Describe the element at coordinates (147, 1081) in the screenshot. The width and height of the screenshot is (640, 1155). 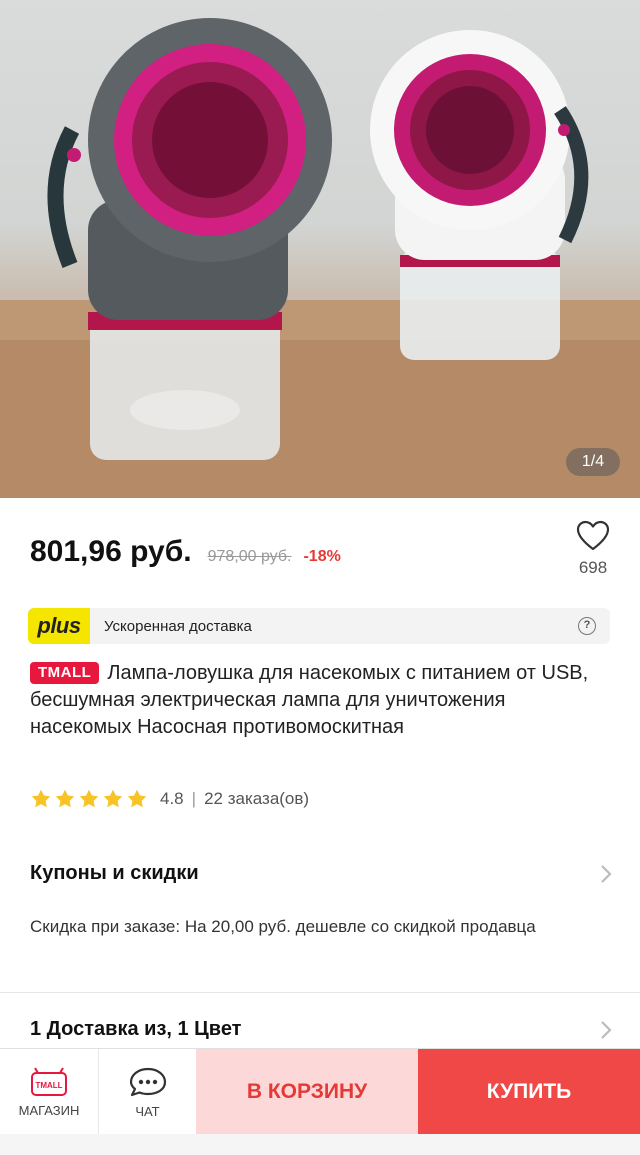
I see `chat-icon` at that location.